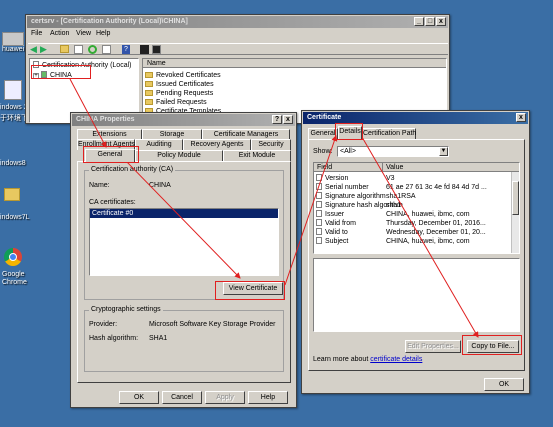 Image resolution: width=553 pixels, height=427 pixels. What do you see at coordinates (420, 237) in the screenshot?
I see `arrow-details-to-copy` at bounding box center [420, 237].